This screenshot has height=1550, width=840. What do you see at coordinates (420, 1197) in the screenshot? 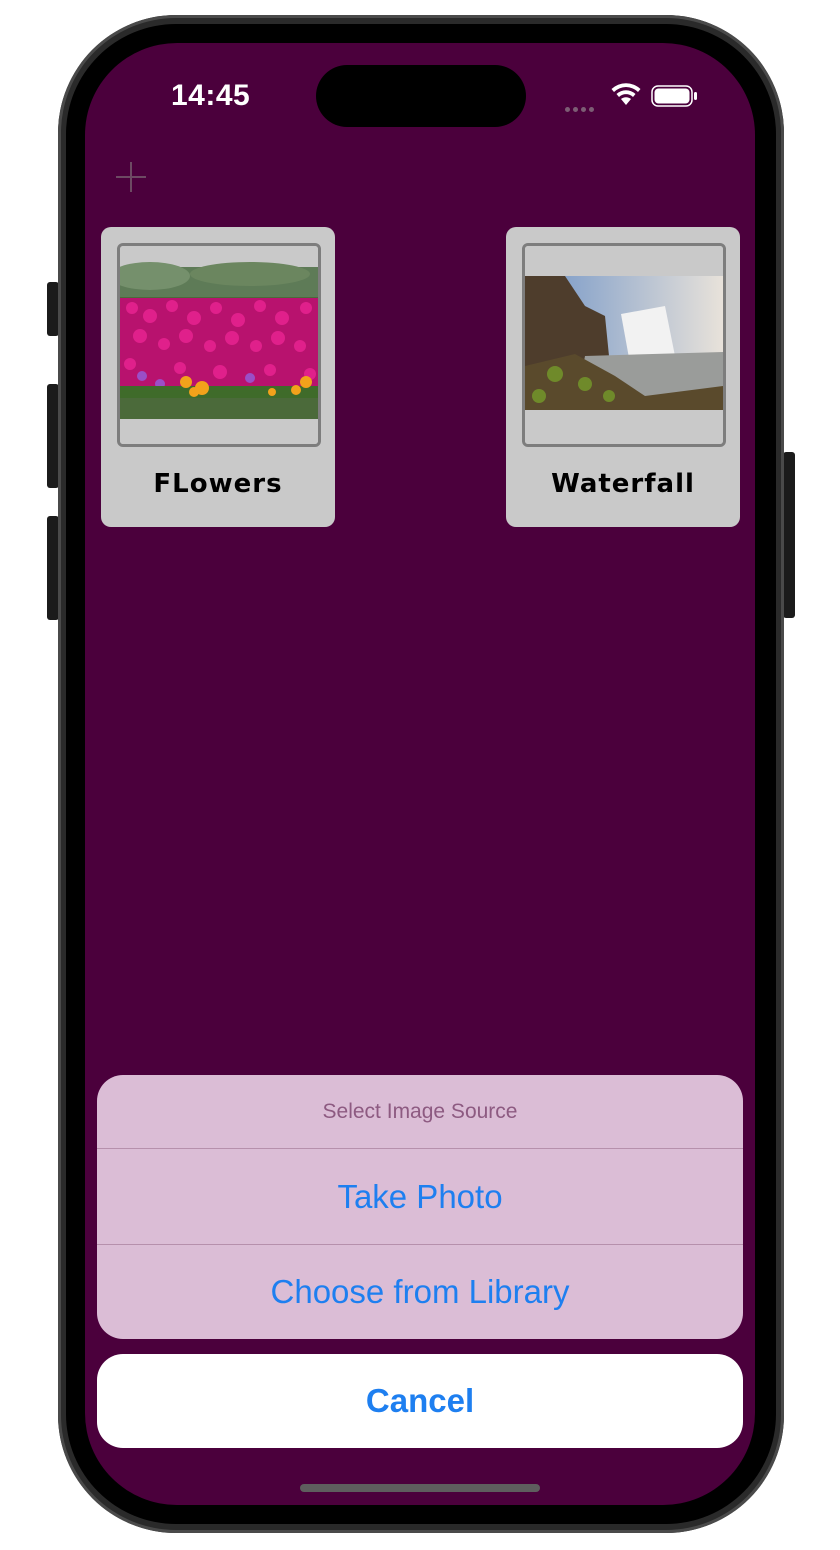
I see `take-photo-button: Take Photo` at bounding box center [420, 1197].